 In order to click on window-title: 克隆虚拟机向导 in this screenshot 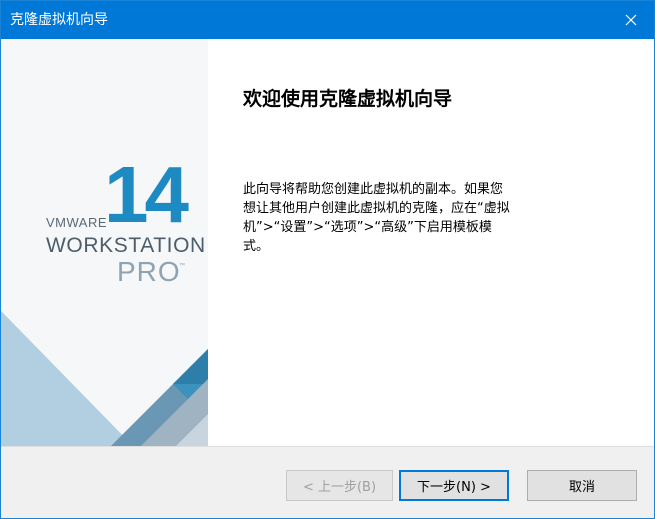, I will do `click(59, 20)`.